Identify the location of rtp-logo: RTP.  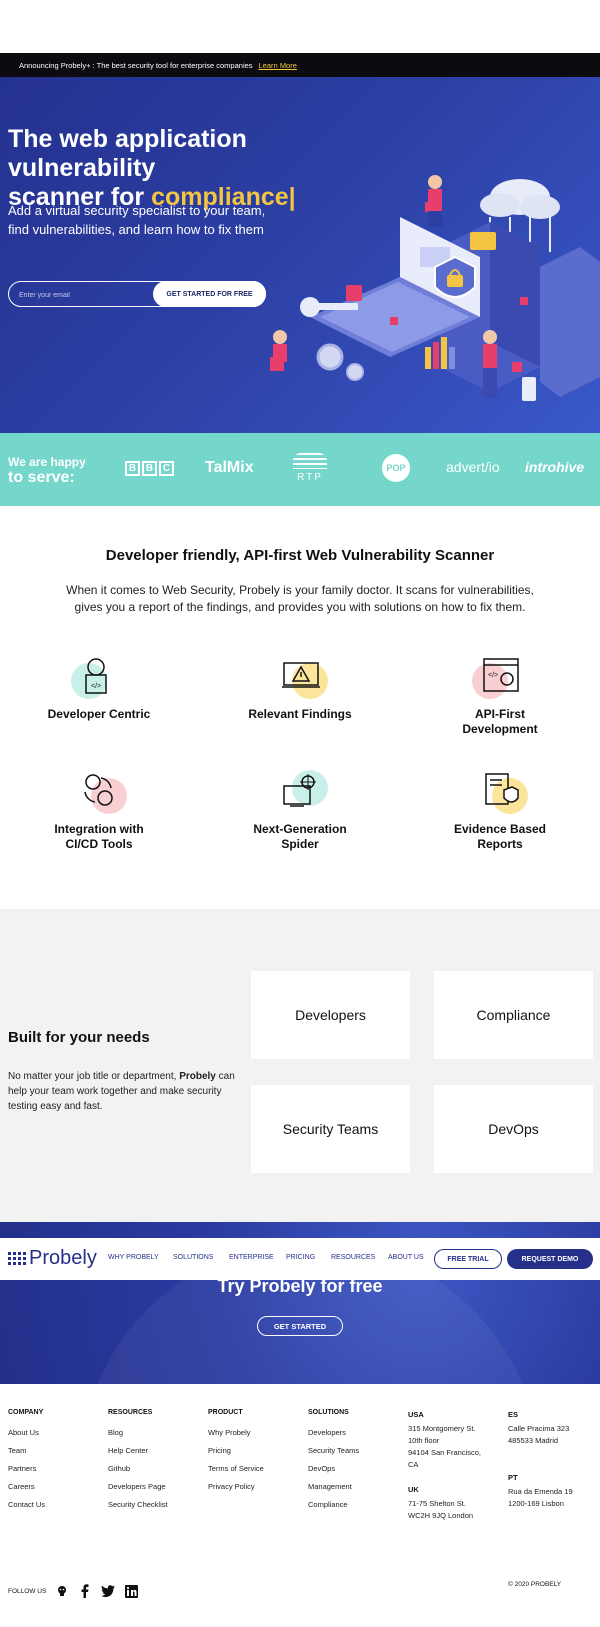
(310, 468).